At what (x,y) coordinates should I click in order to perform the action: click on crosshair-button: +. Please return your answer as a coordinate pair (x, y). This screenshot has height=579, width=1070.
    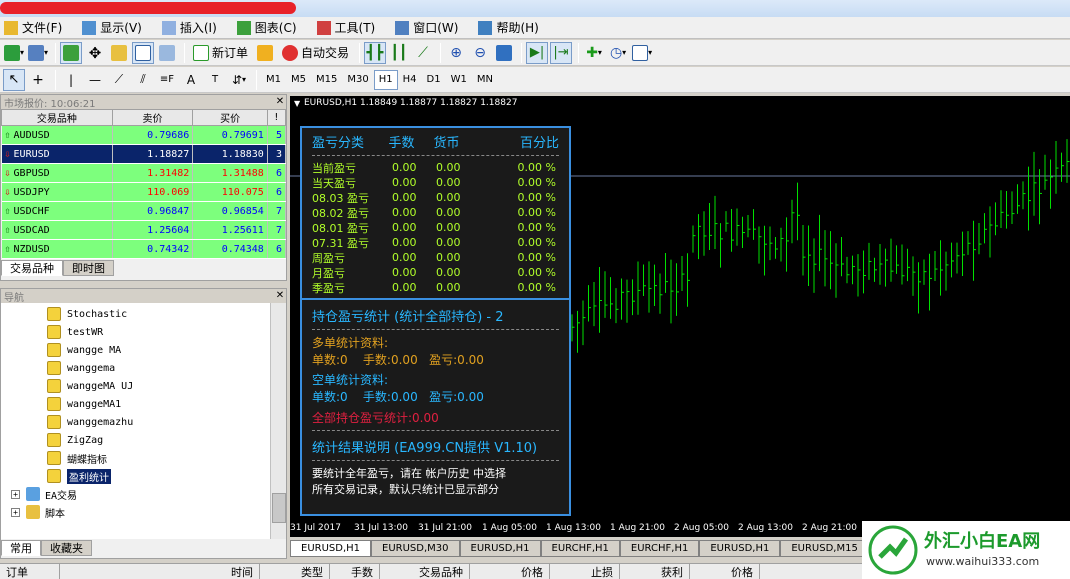
    Looking at the image, I should click on (38, 80).